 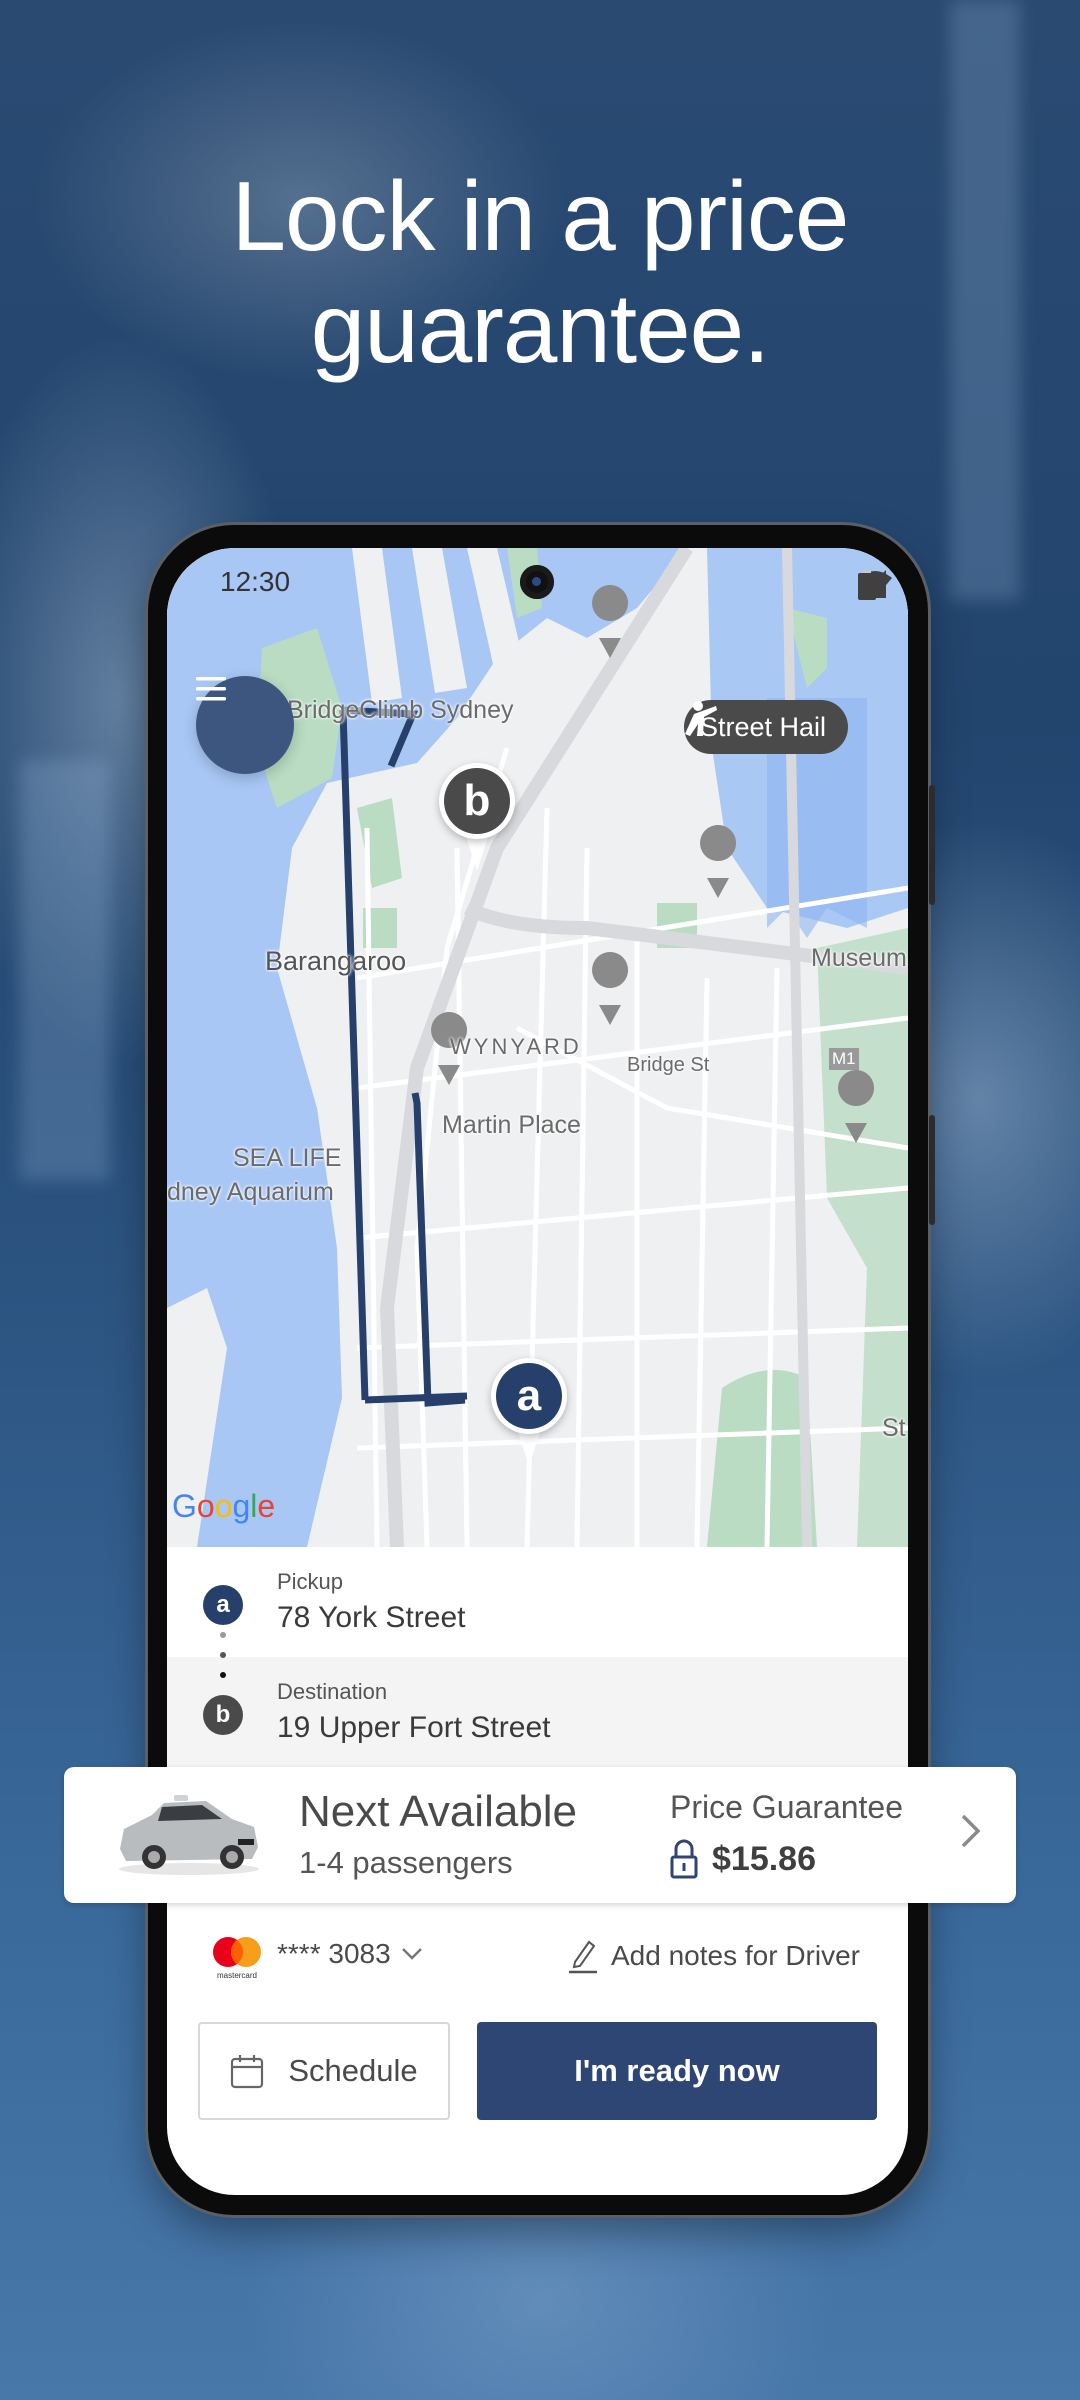 What do you see at coordinates (932, 845) in the screenshot?
I see `phone-side-button` at bounding box center [932, 845].